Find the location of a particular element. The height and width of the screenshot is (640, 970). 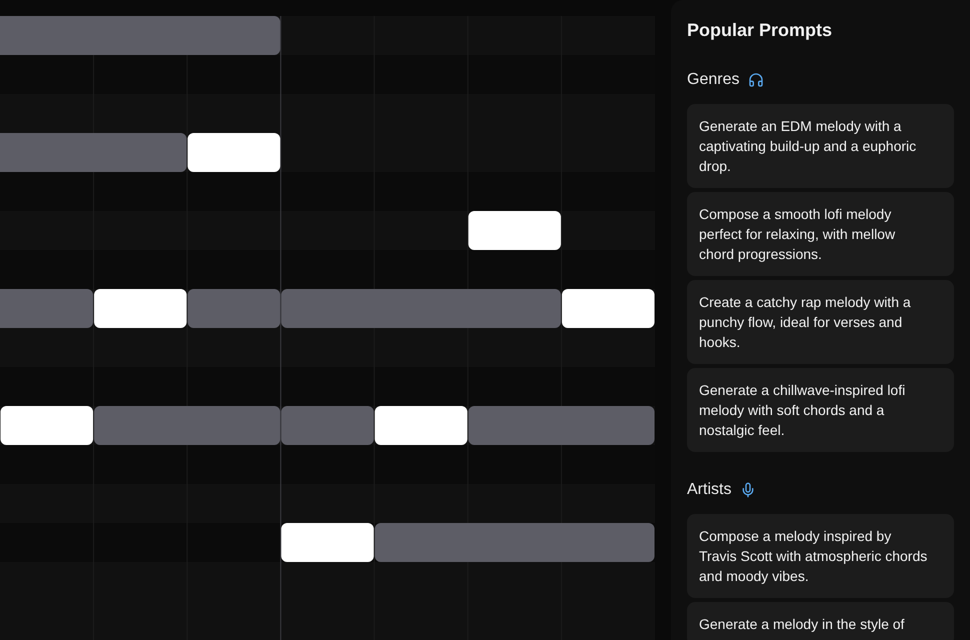

headphones-icon is located at coordinates (756, 80).